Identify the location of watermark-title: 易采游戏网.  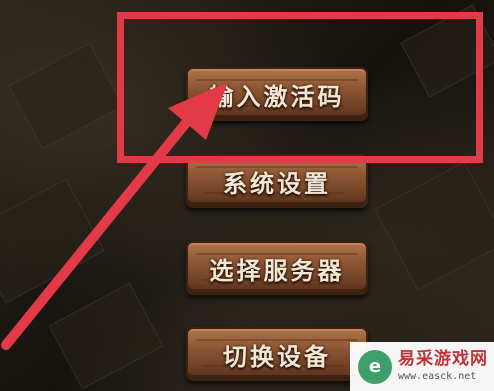
(443, 359).